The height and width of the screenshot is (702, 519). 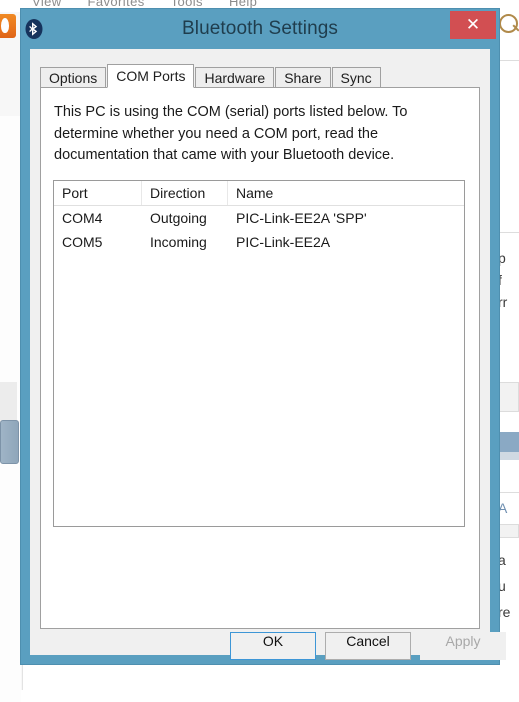 What do you see at coordinates (98, 193) in the screenshot?
I see `column-header-port: Port` at bounding box center [98, 193].